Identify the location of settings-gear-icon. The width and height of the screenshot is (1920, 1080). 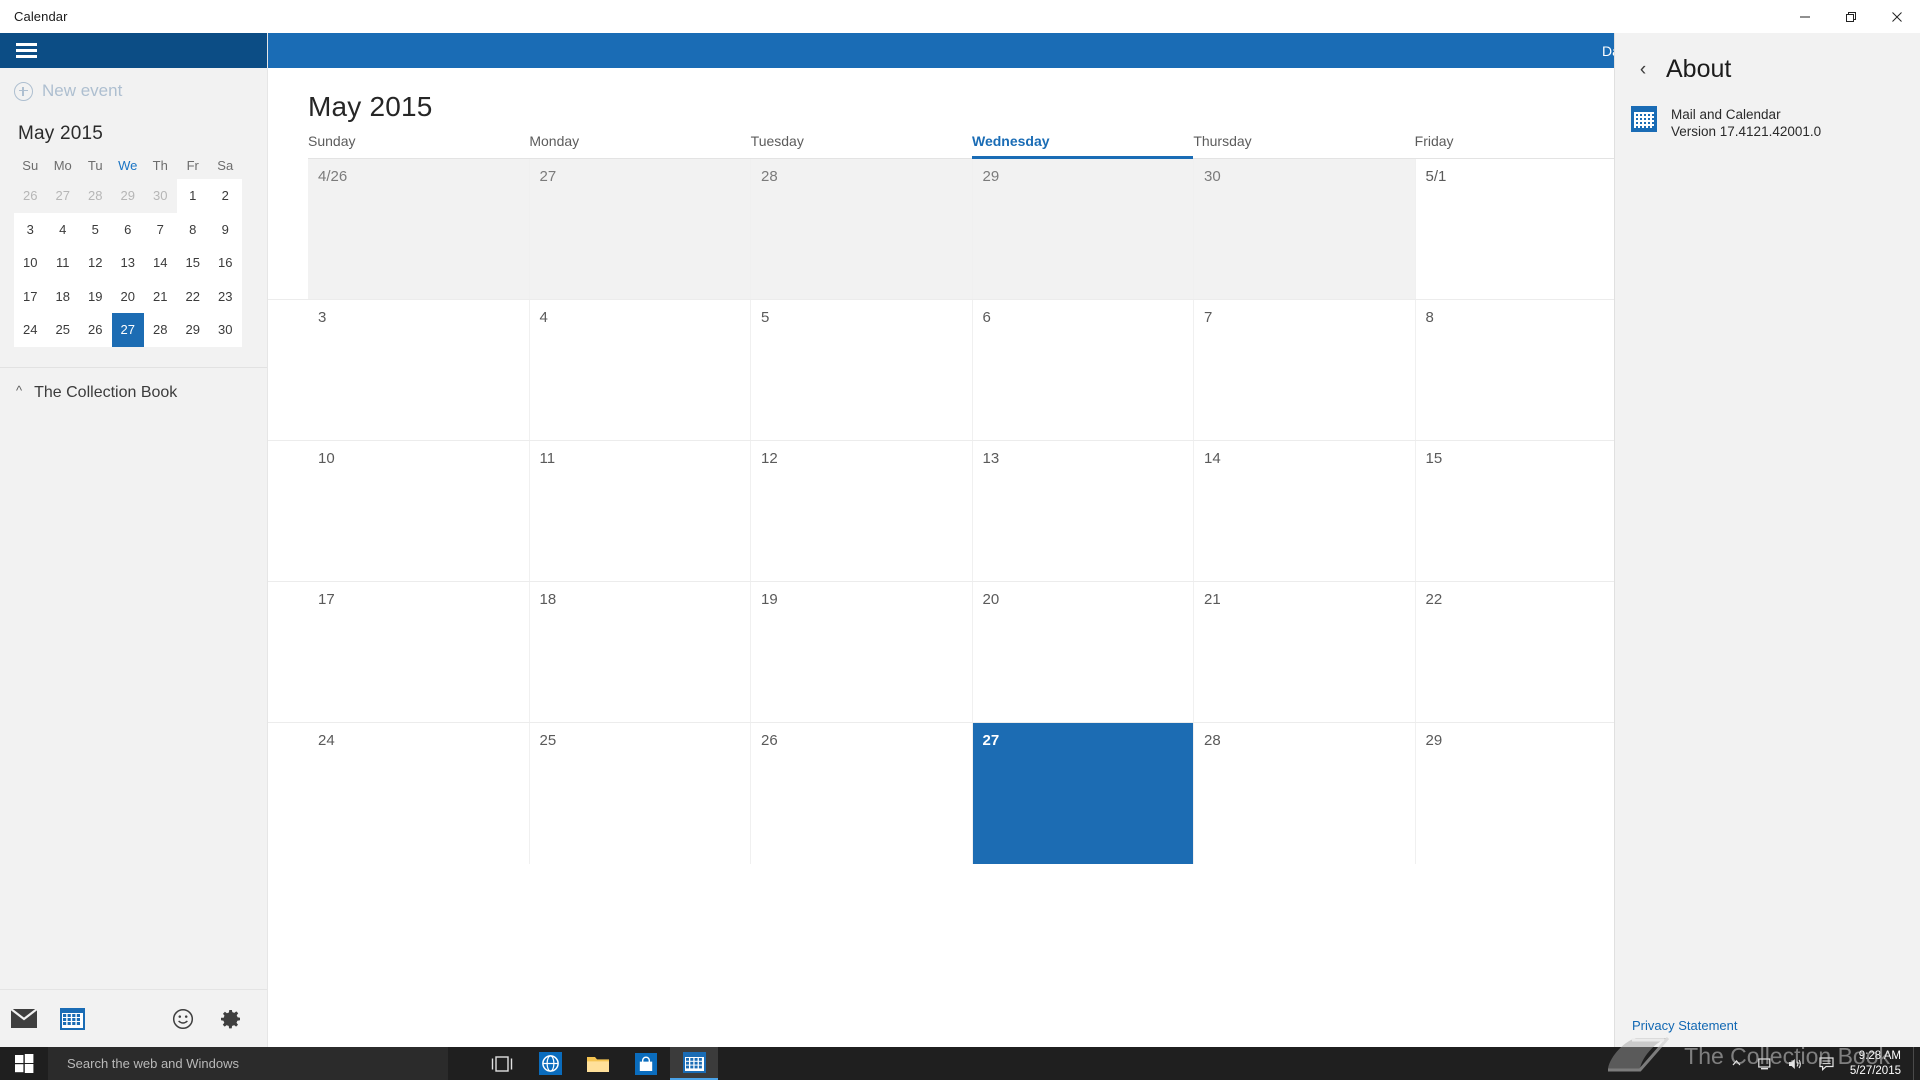
(231, 1019).